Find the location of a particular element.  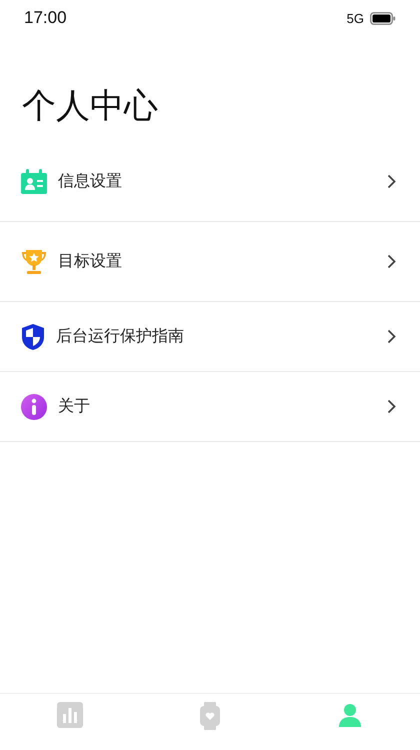

menu-label: 后台运行保护指南 is located at coordinates (120, 336).